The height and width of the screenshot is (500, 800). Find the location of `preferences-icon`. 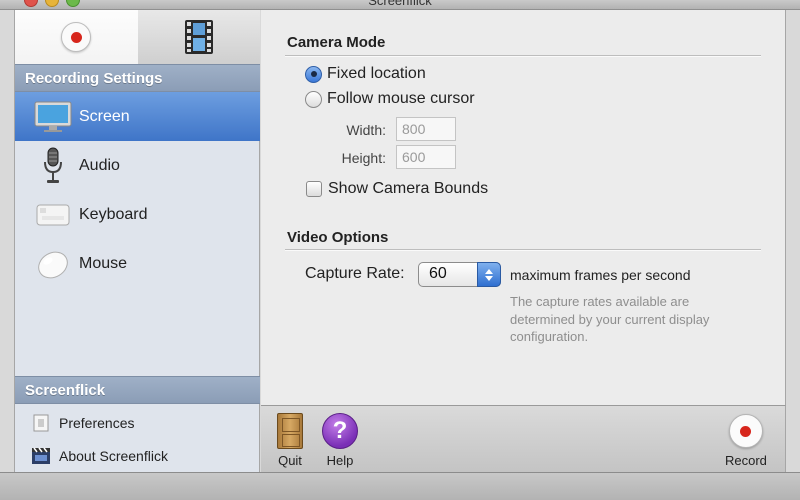

preferences-icon is located at coordinates (41, 423).